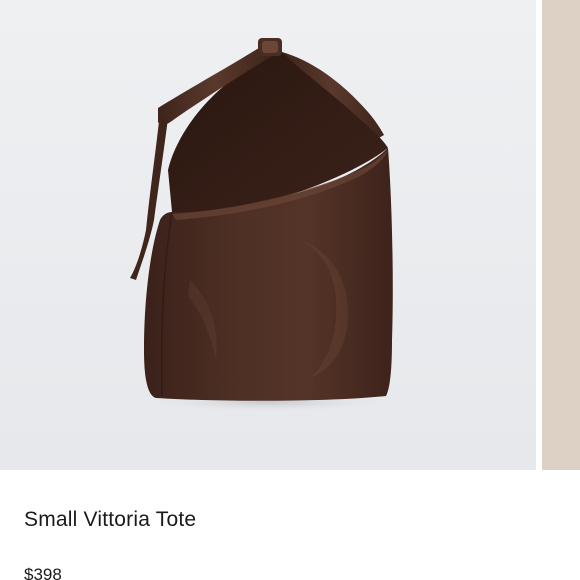 This screenshot has height=580, width=580. Describe the element at coordinates (561, 235) in the screenshot. I see `next-product-image-slide` at that location.